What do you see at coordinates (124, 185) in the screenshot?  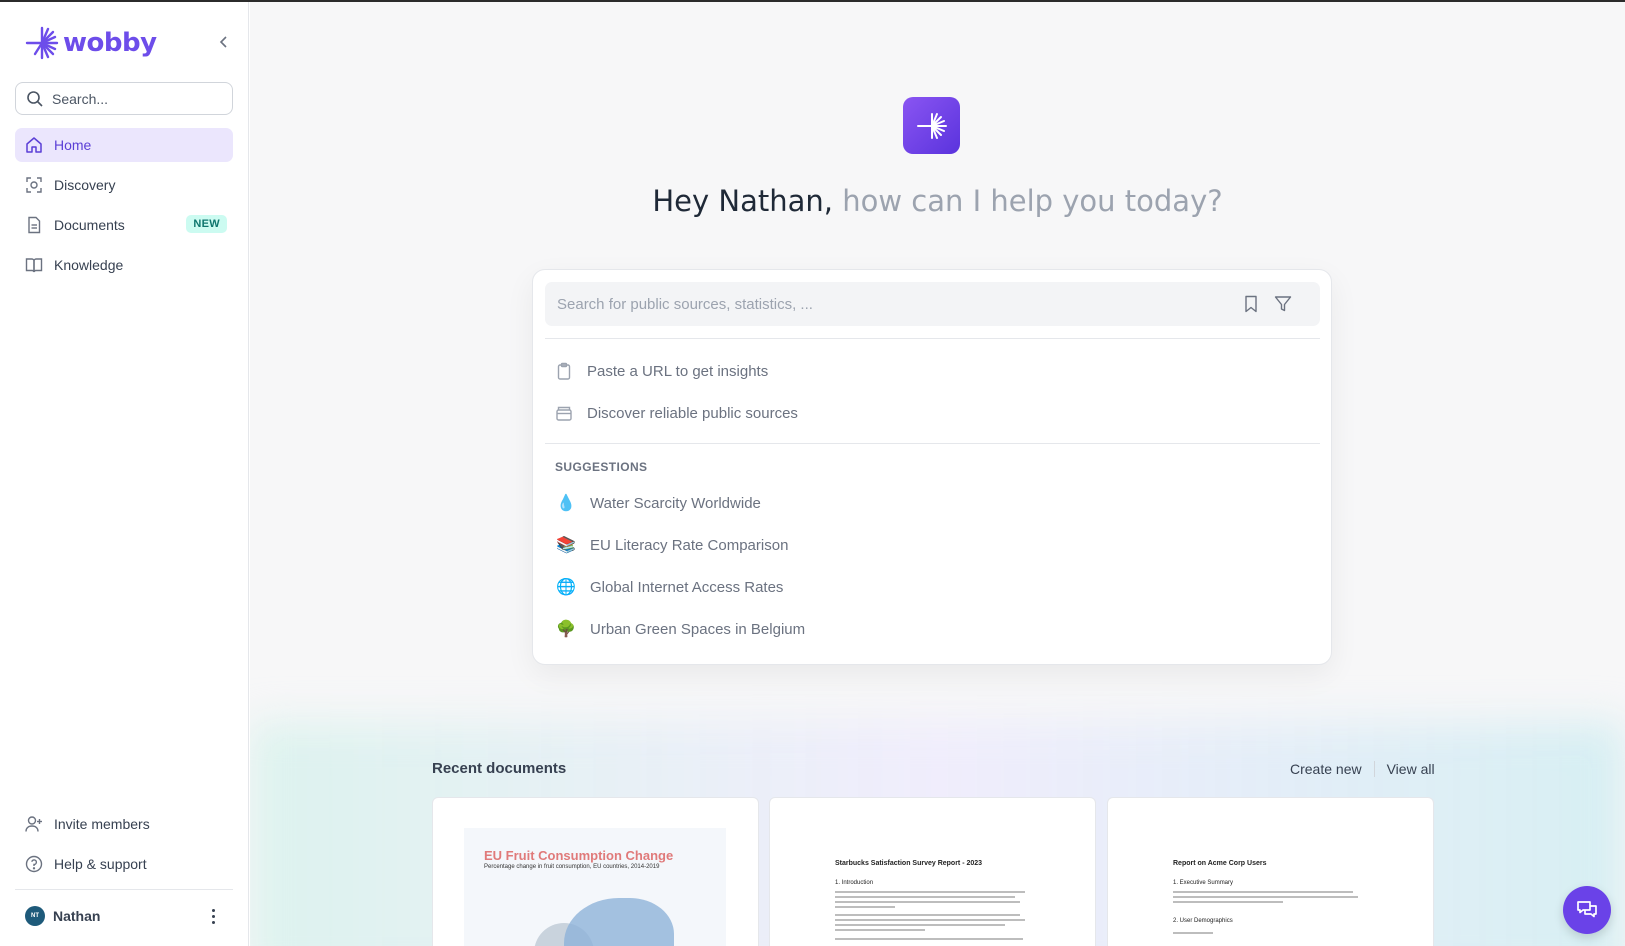 I see `sidebar-item-discovery: Discovery` at bounding box center [124, 185].